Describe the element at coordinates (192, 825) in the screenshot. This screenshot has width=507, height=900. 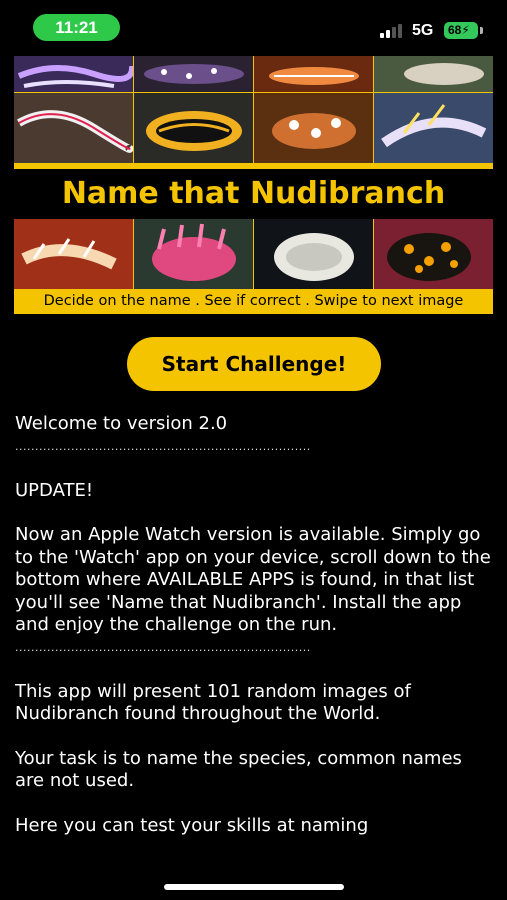
I see `skills-text: Here you can test your skills at naming` at that location.